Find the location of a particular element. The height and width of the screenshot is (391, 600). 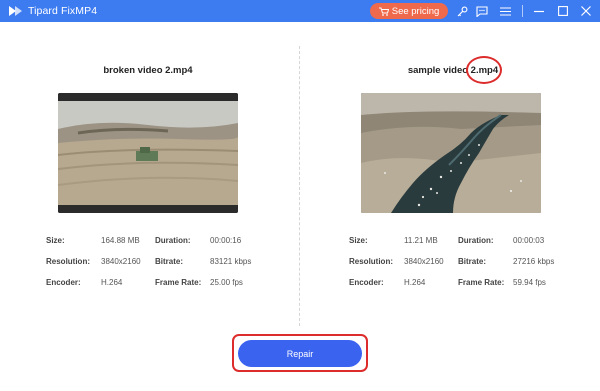

see-pricing-label: See pricing is located at coordinates (415, 11).